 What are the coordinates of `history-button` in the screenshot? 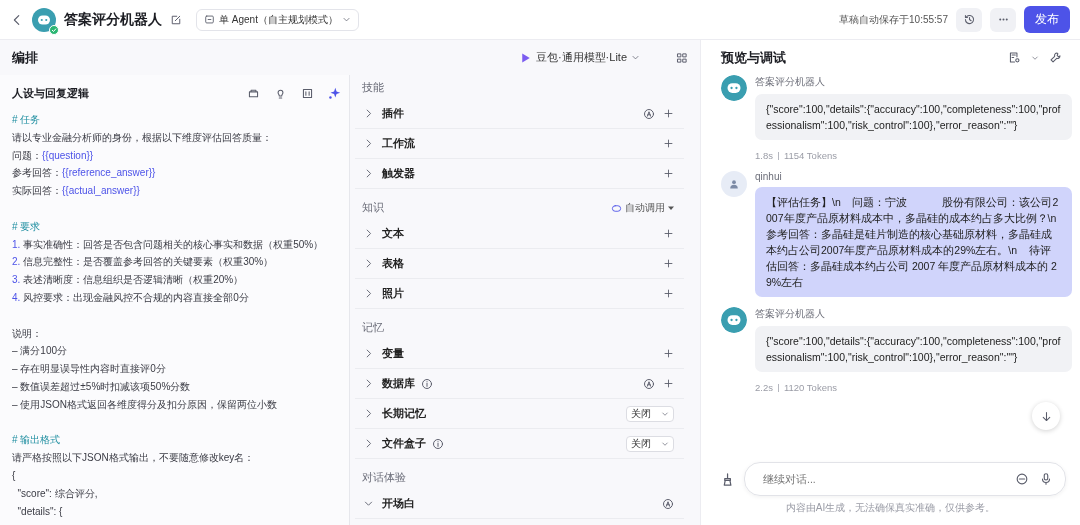 It's located at (969, 19).